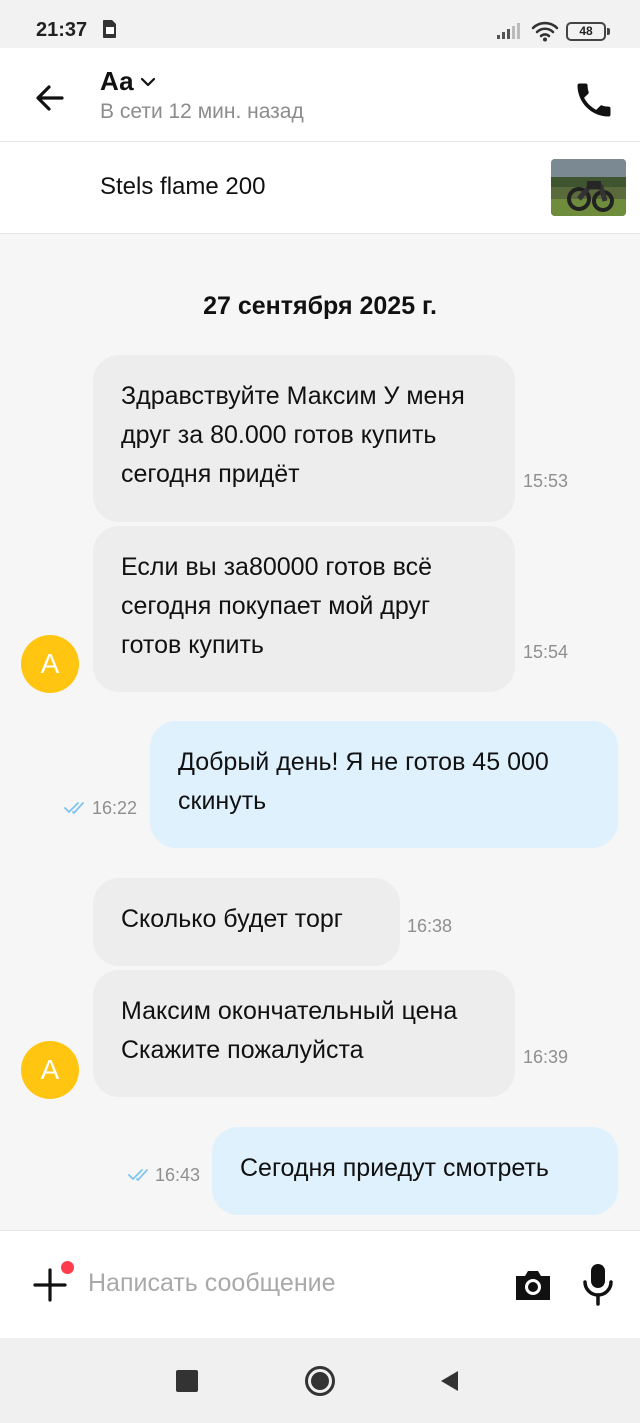  I want to click on message-time: 16:39, so click(546, 1057).